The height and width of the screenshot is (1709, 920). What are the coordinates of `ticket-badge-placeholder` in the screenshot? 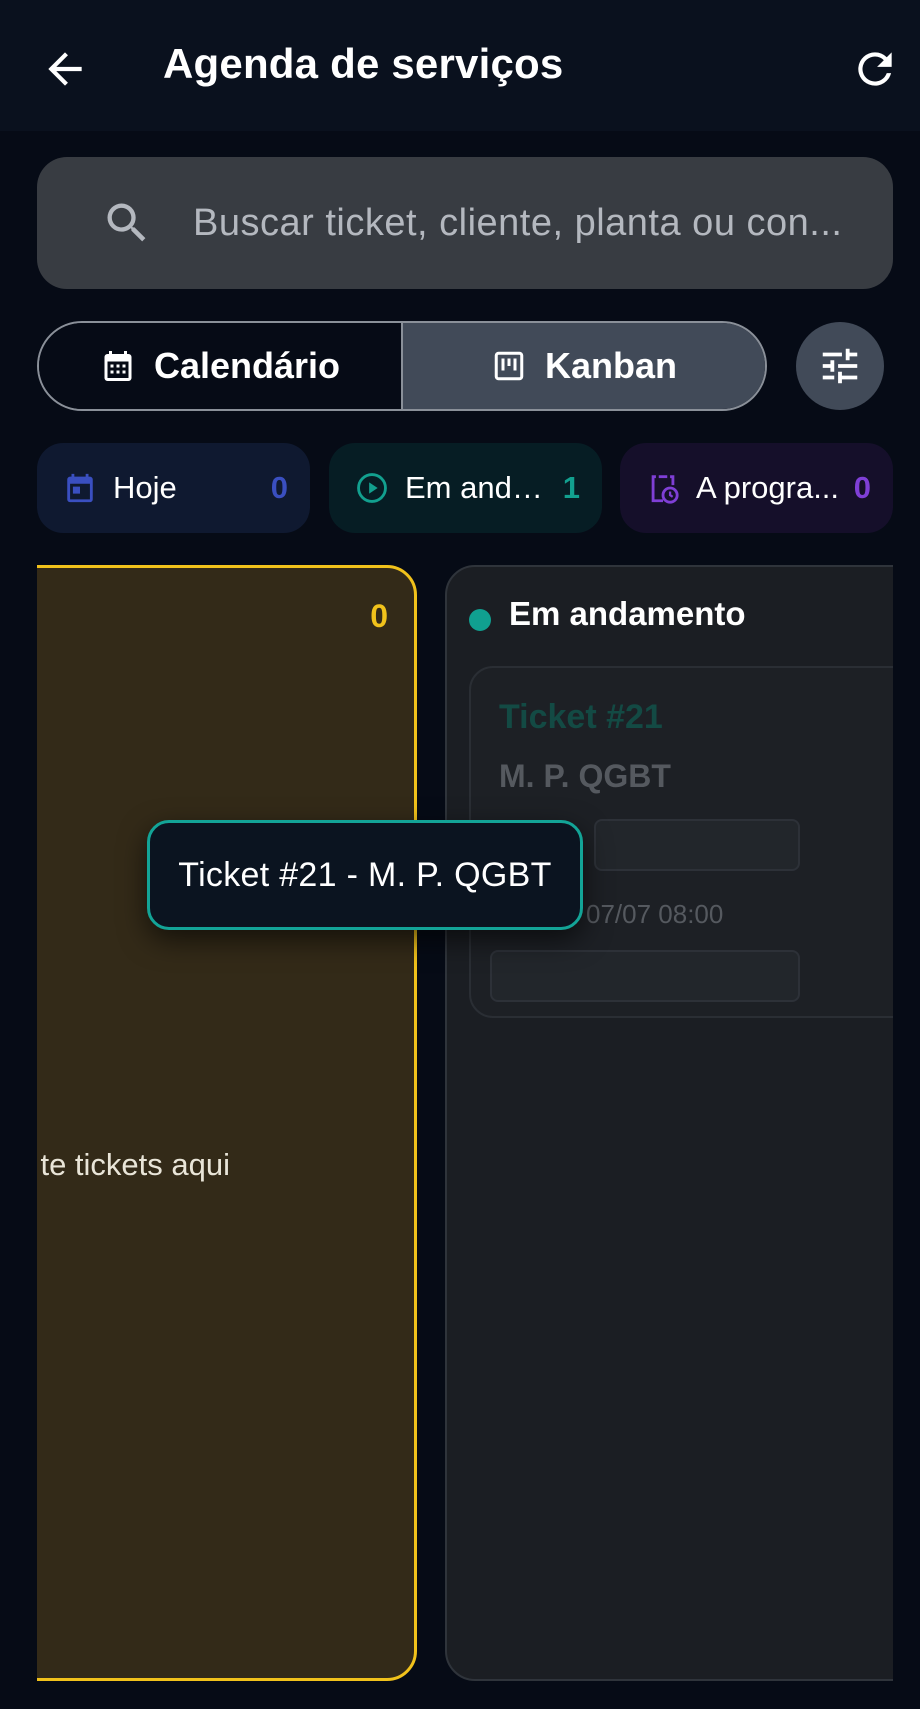 It's located at (697, 845).